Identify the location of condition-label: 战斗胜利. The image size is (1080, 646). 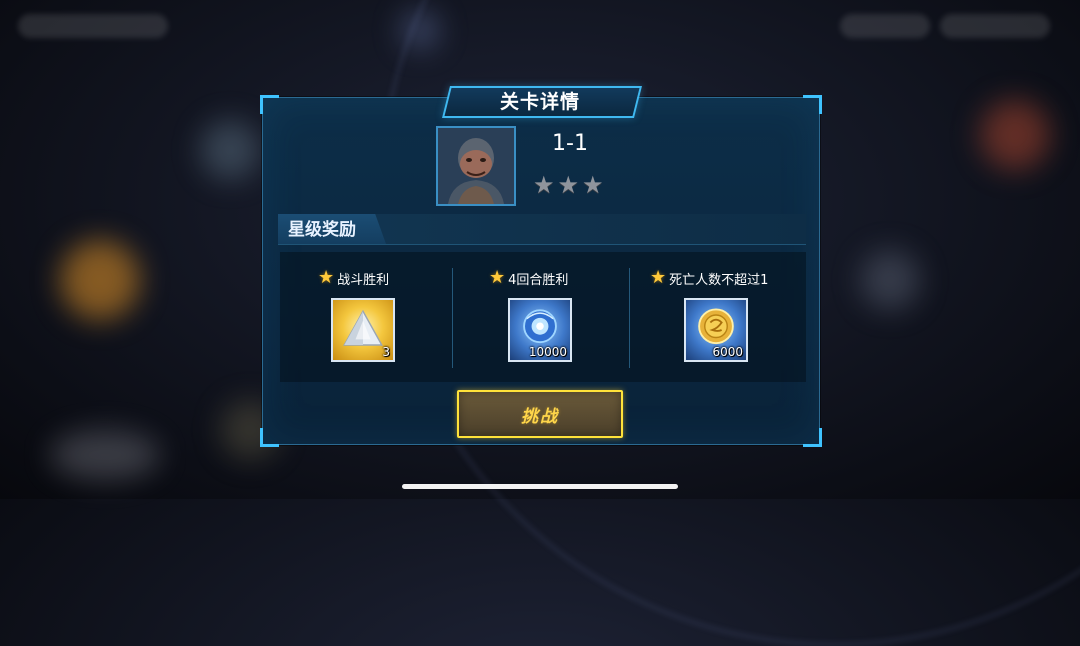
(363, 280).